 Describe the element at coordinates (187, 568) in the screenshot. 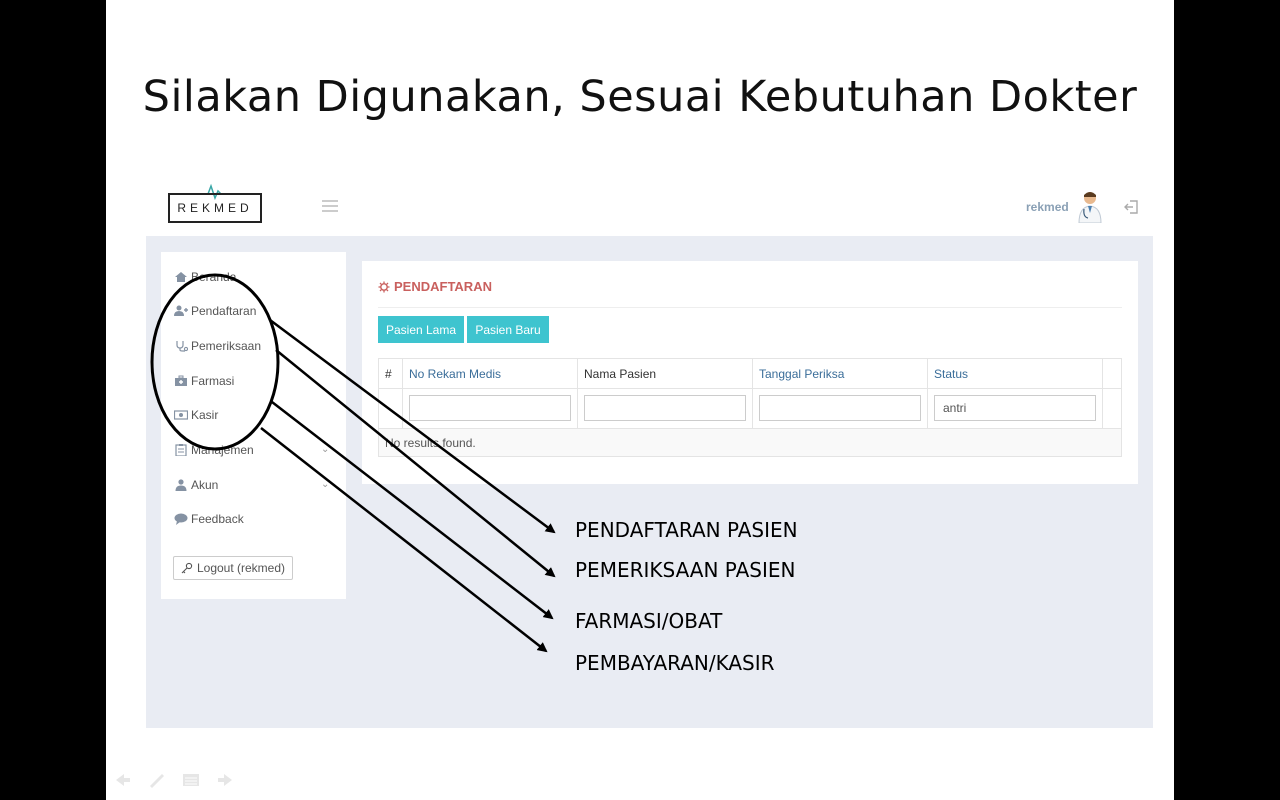

I see `key-icon` at that location.